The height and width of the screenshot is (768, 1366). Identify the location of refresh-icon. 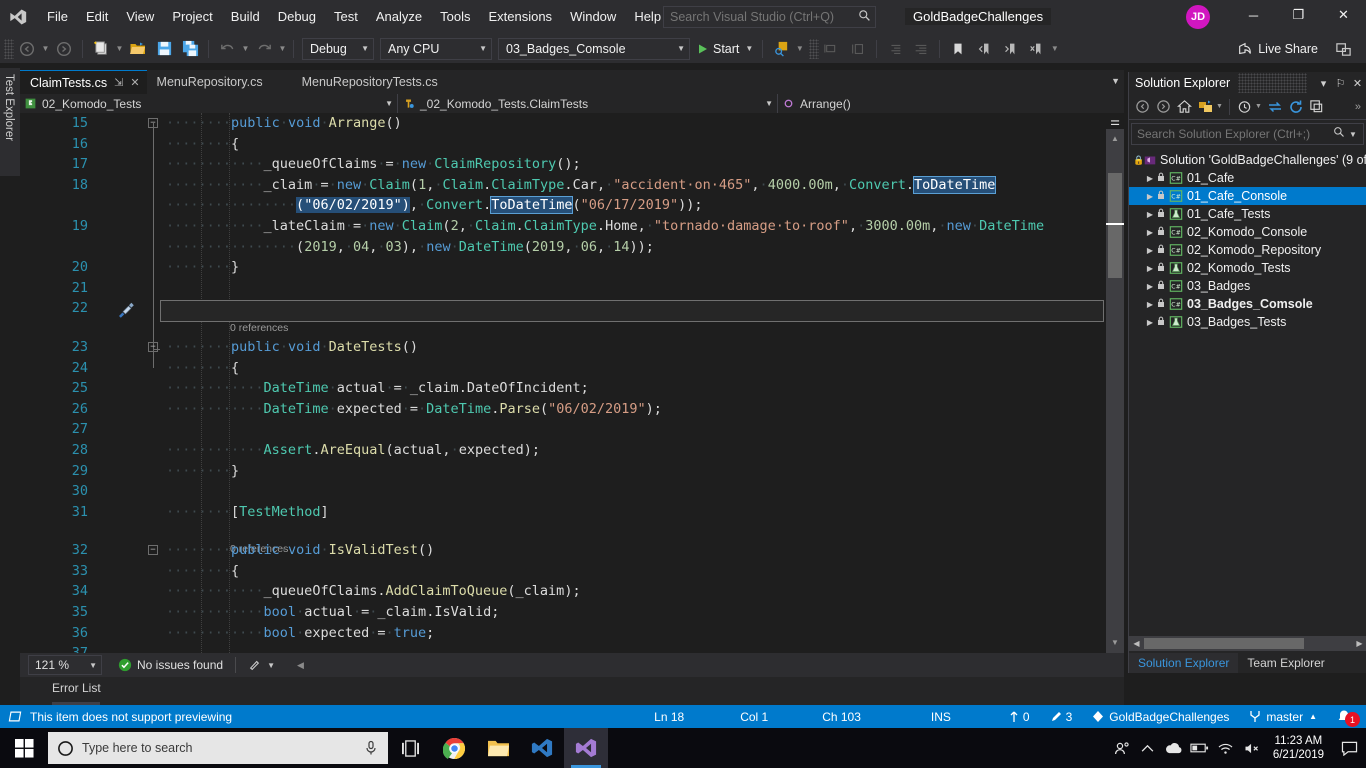
(1295, 107).